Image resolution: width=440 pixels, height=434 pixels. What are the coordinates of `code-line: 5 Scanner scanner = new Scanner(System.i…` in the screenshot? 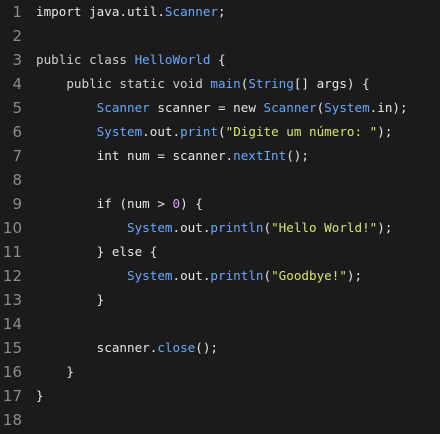 It's located at (220, 108).